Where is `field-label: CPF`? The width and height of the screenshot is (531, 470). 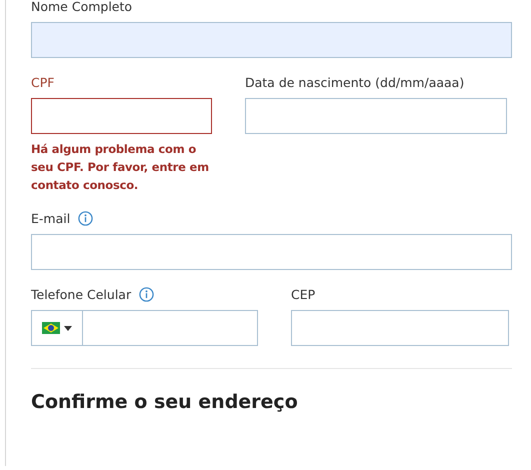 field-label: CPF is located at coordinates (42, 82).